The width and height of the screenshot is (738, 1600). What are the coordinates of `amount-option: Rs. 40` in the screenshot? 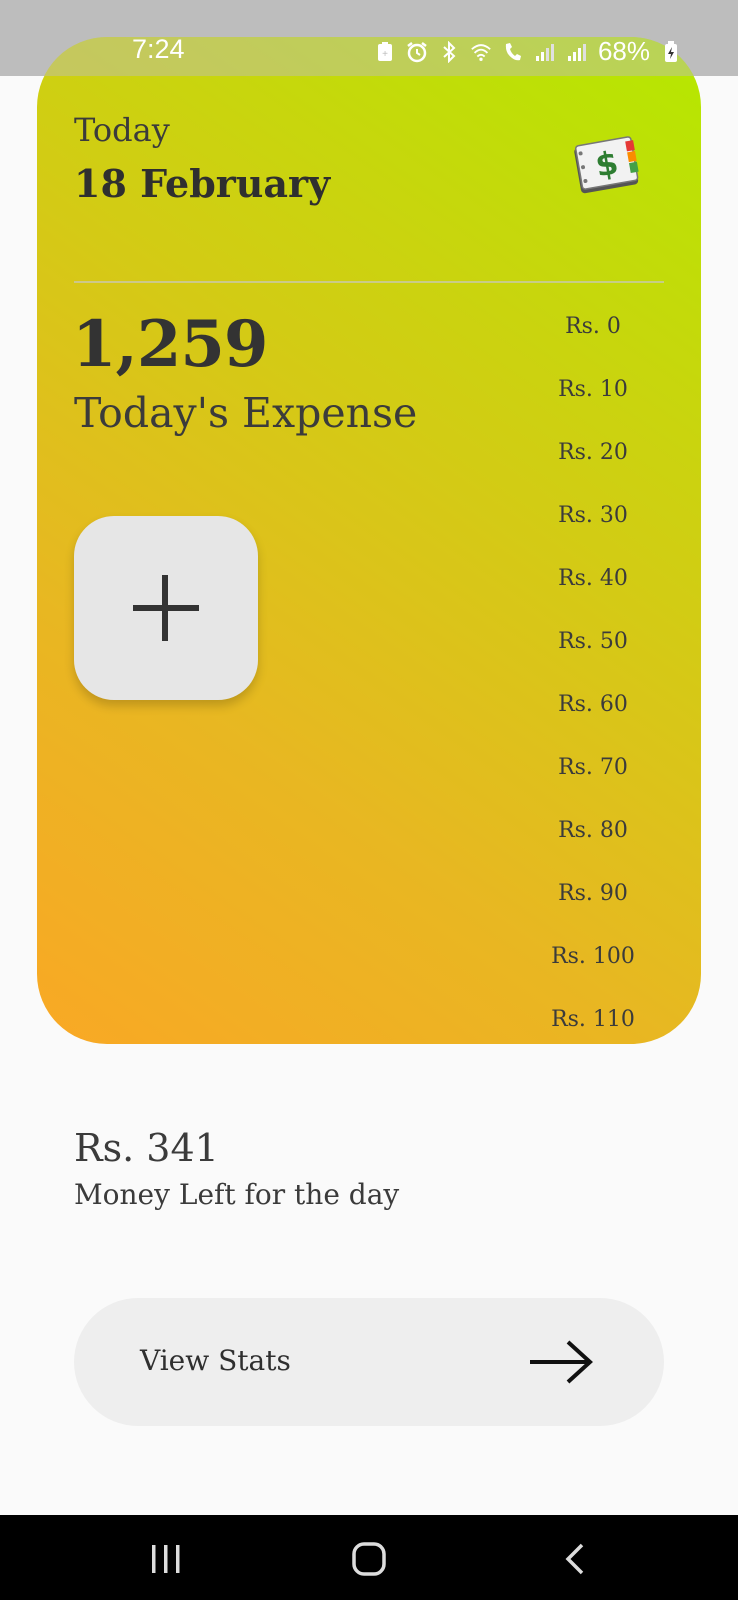 It's located at (593, 578).